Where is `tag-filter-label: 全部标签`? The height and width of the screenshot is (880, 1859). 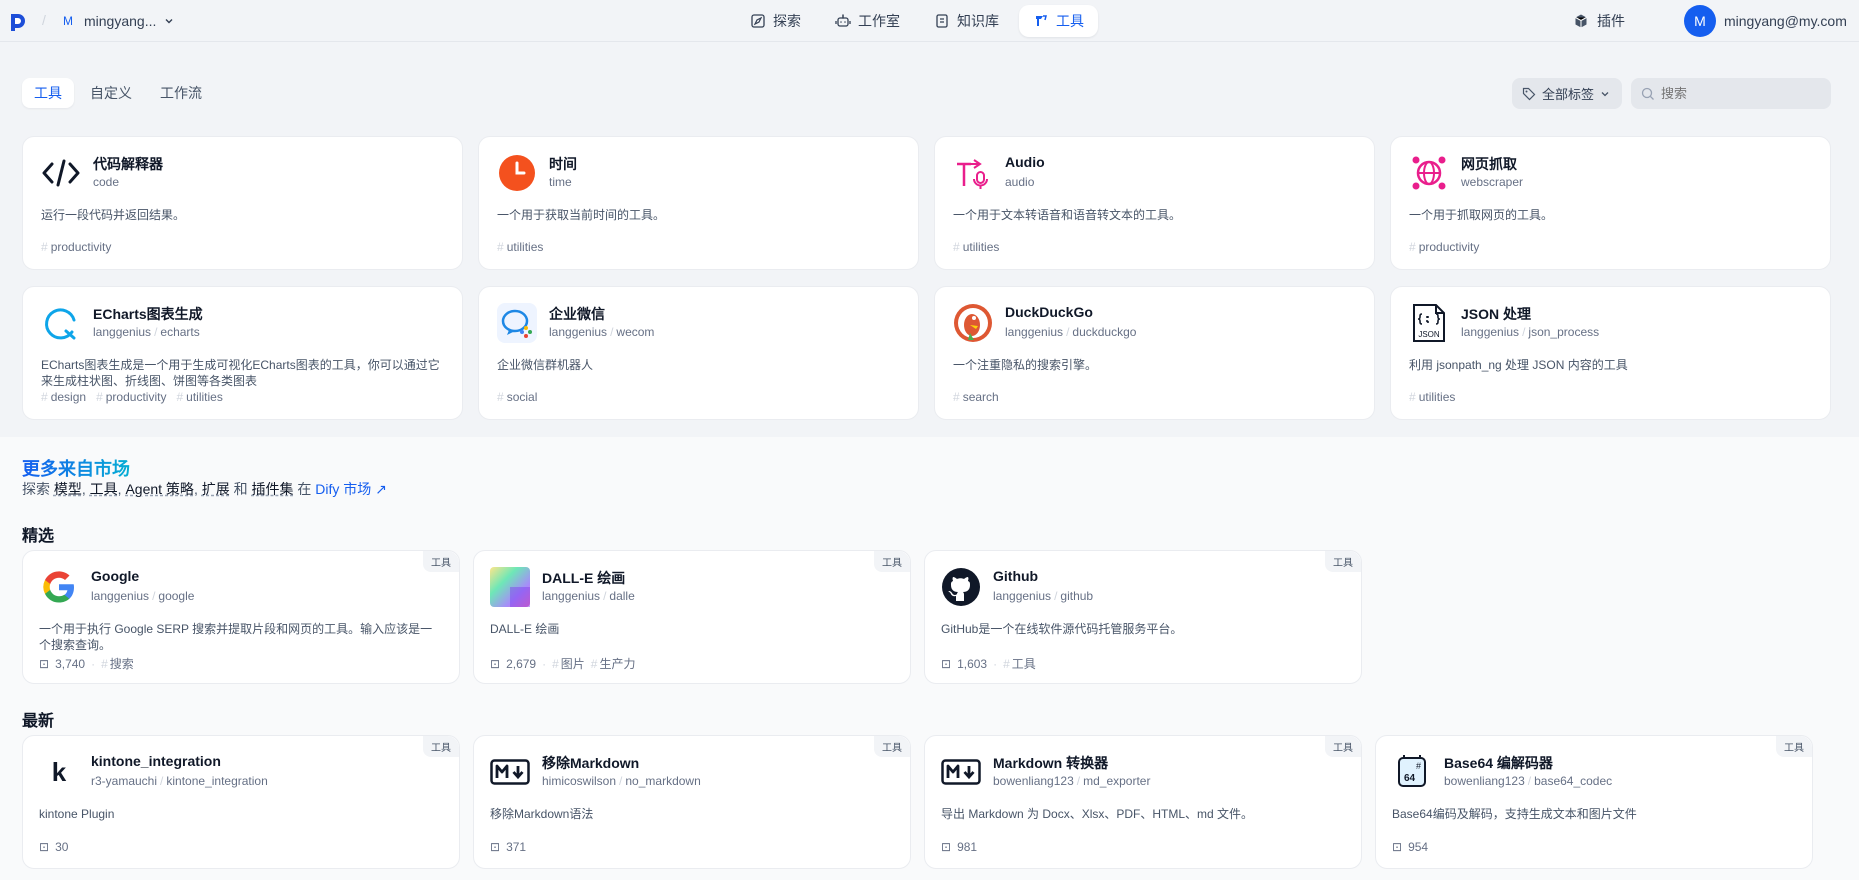 tag-filter-label: 全部标签 is located at coordinates (1568, 94).